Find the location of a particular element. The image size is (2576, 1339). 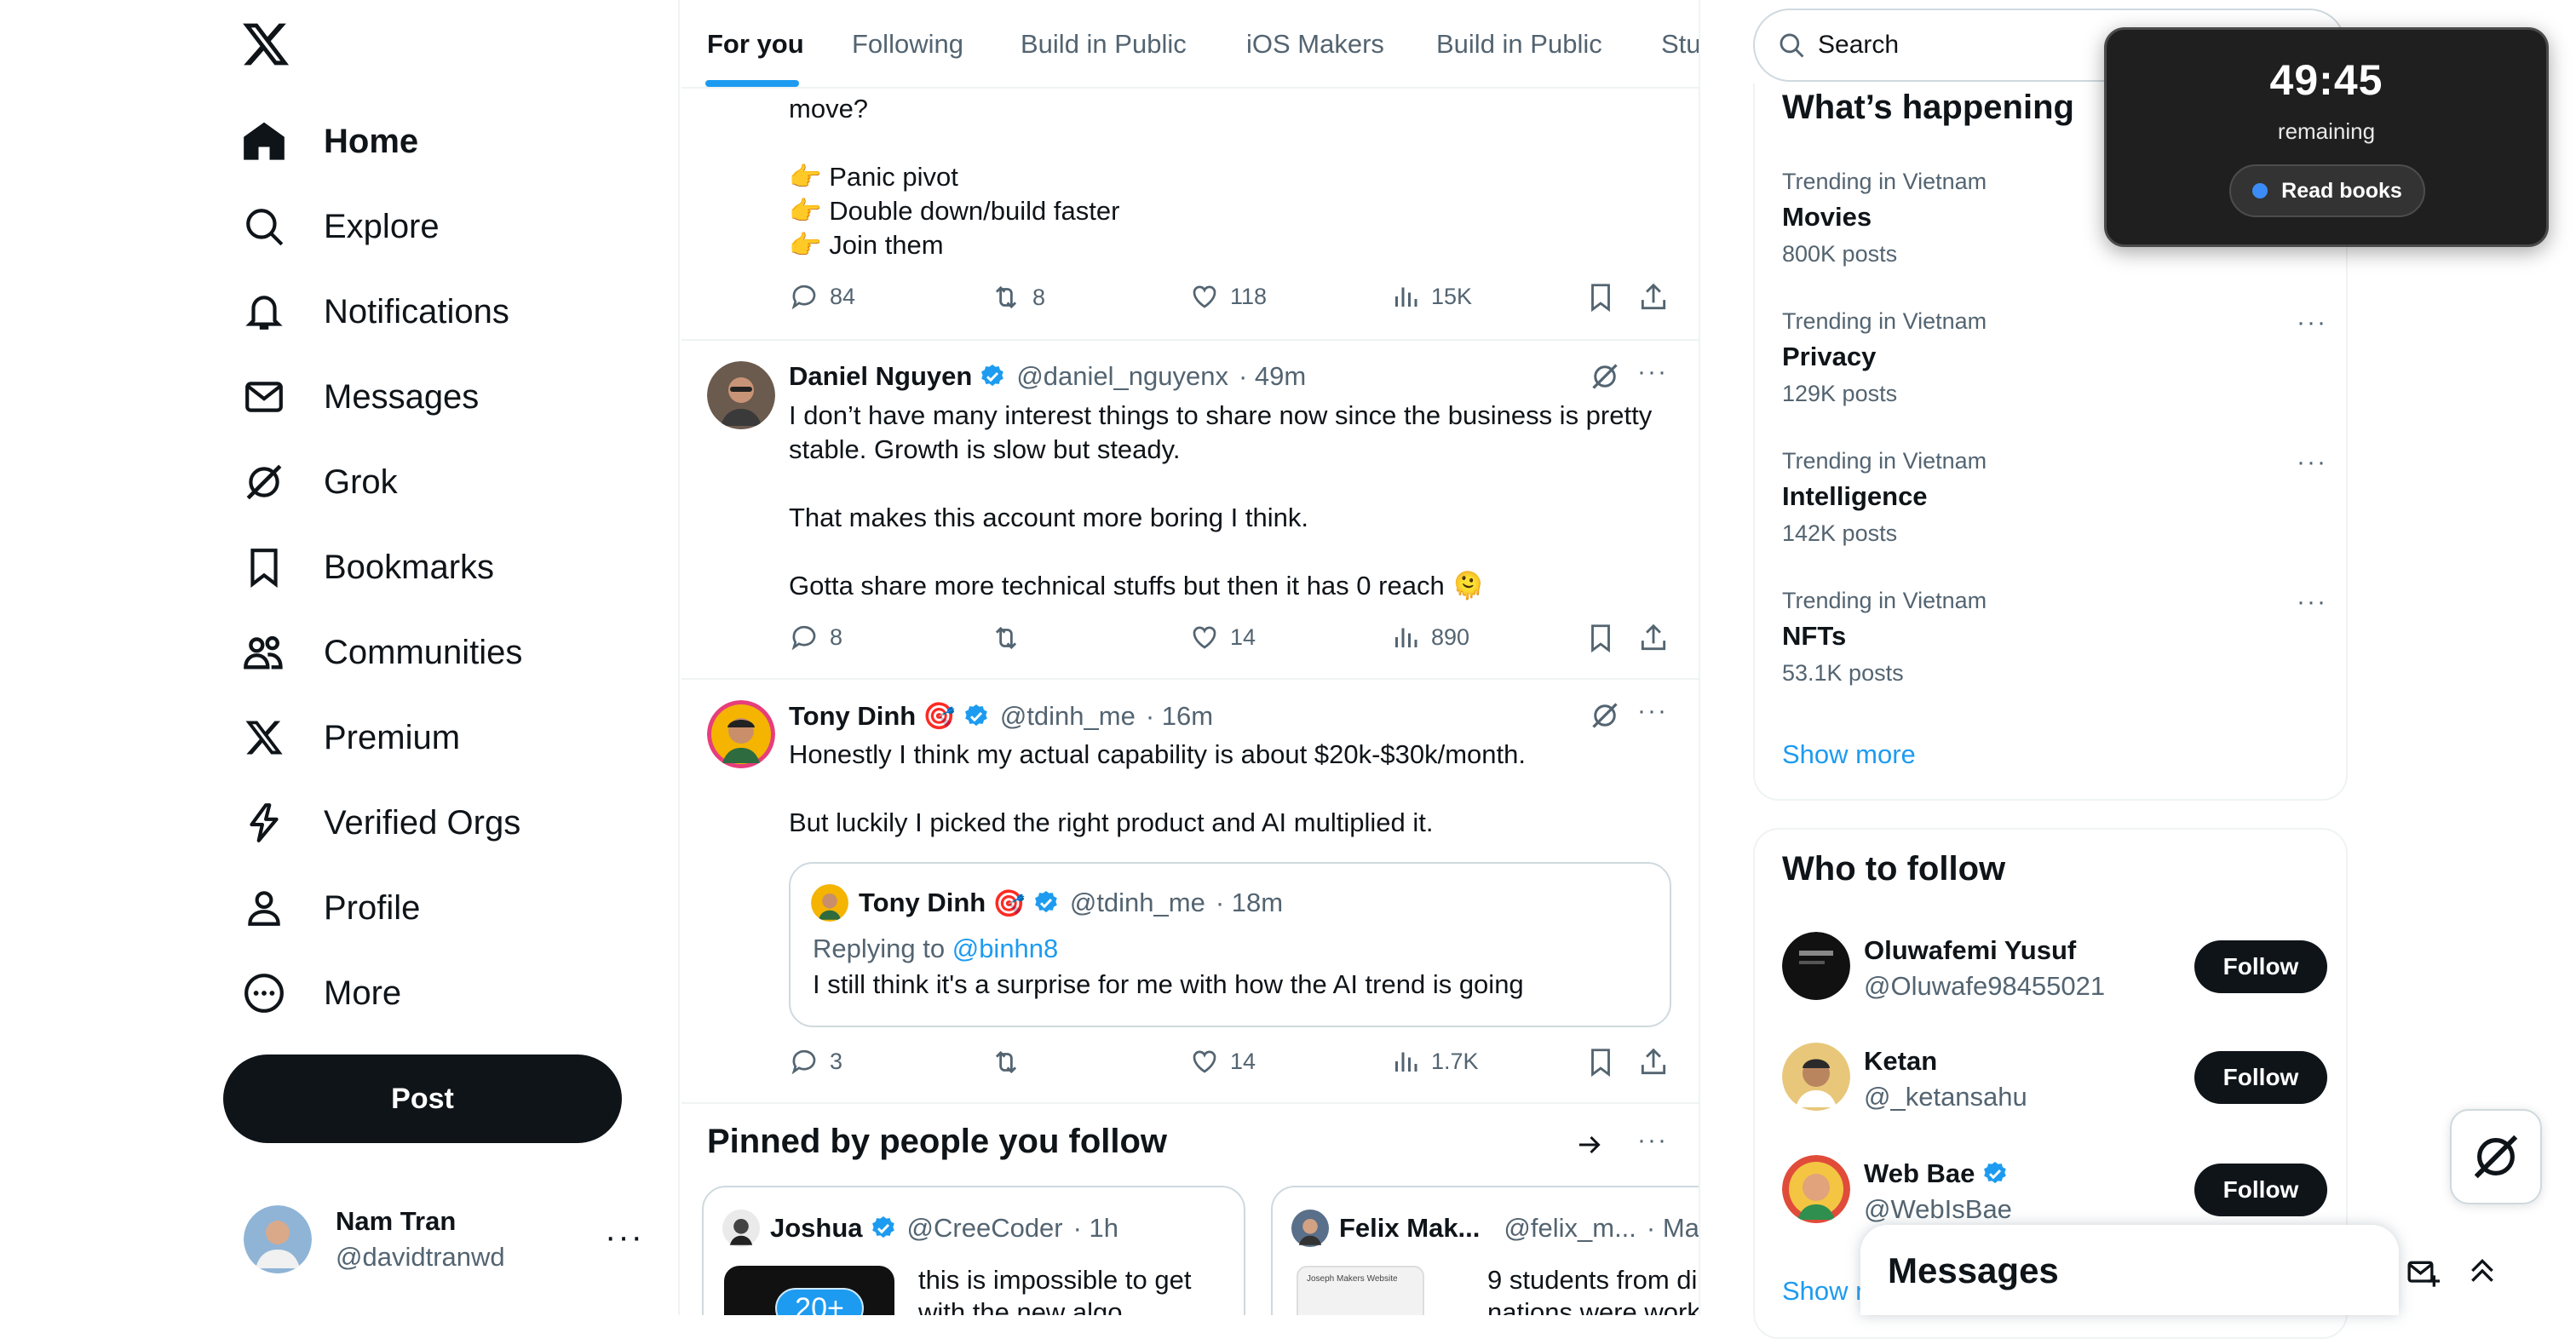

tweet-time: · 49m is located at coordinates (1272, 376).